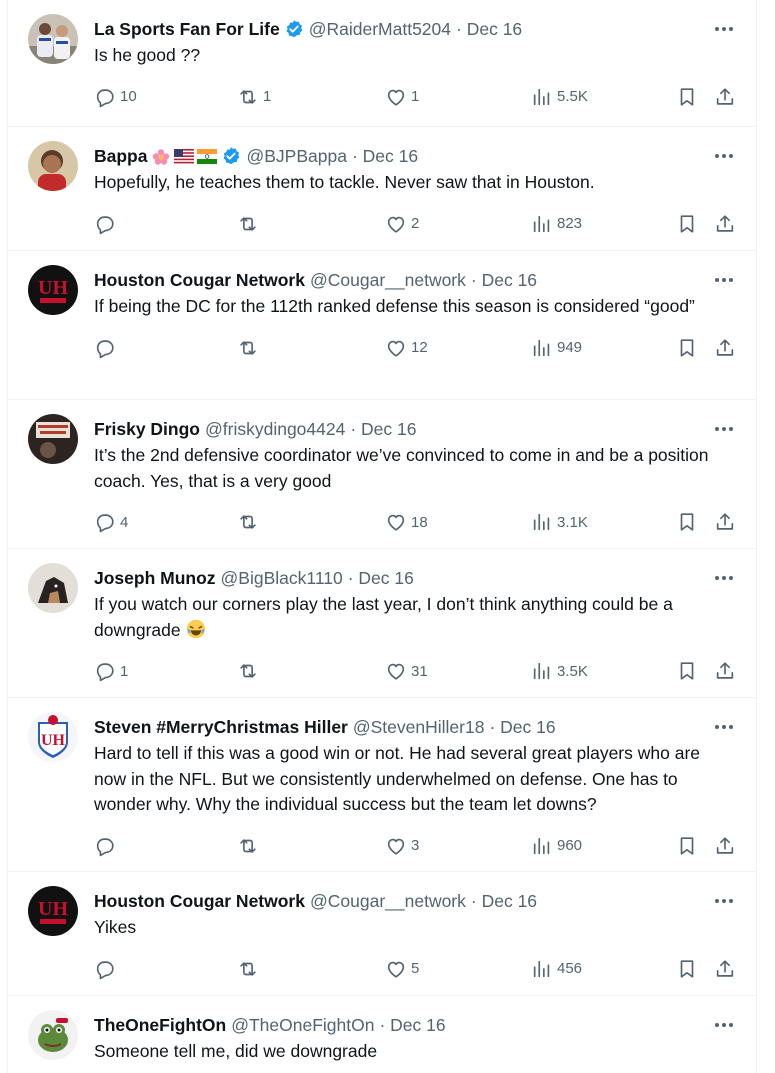 The image size is (775, 1073). I want to click on uh-logo: UH, so click(53, 290).